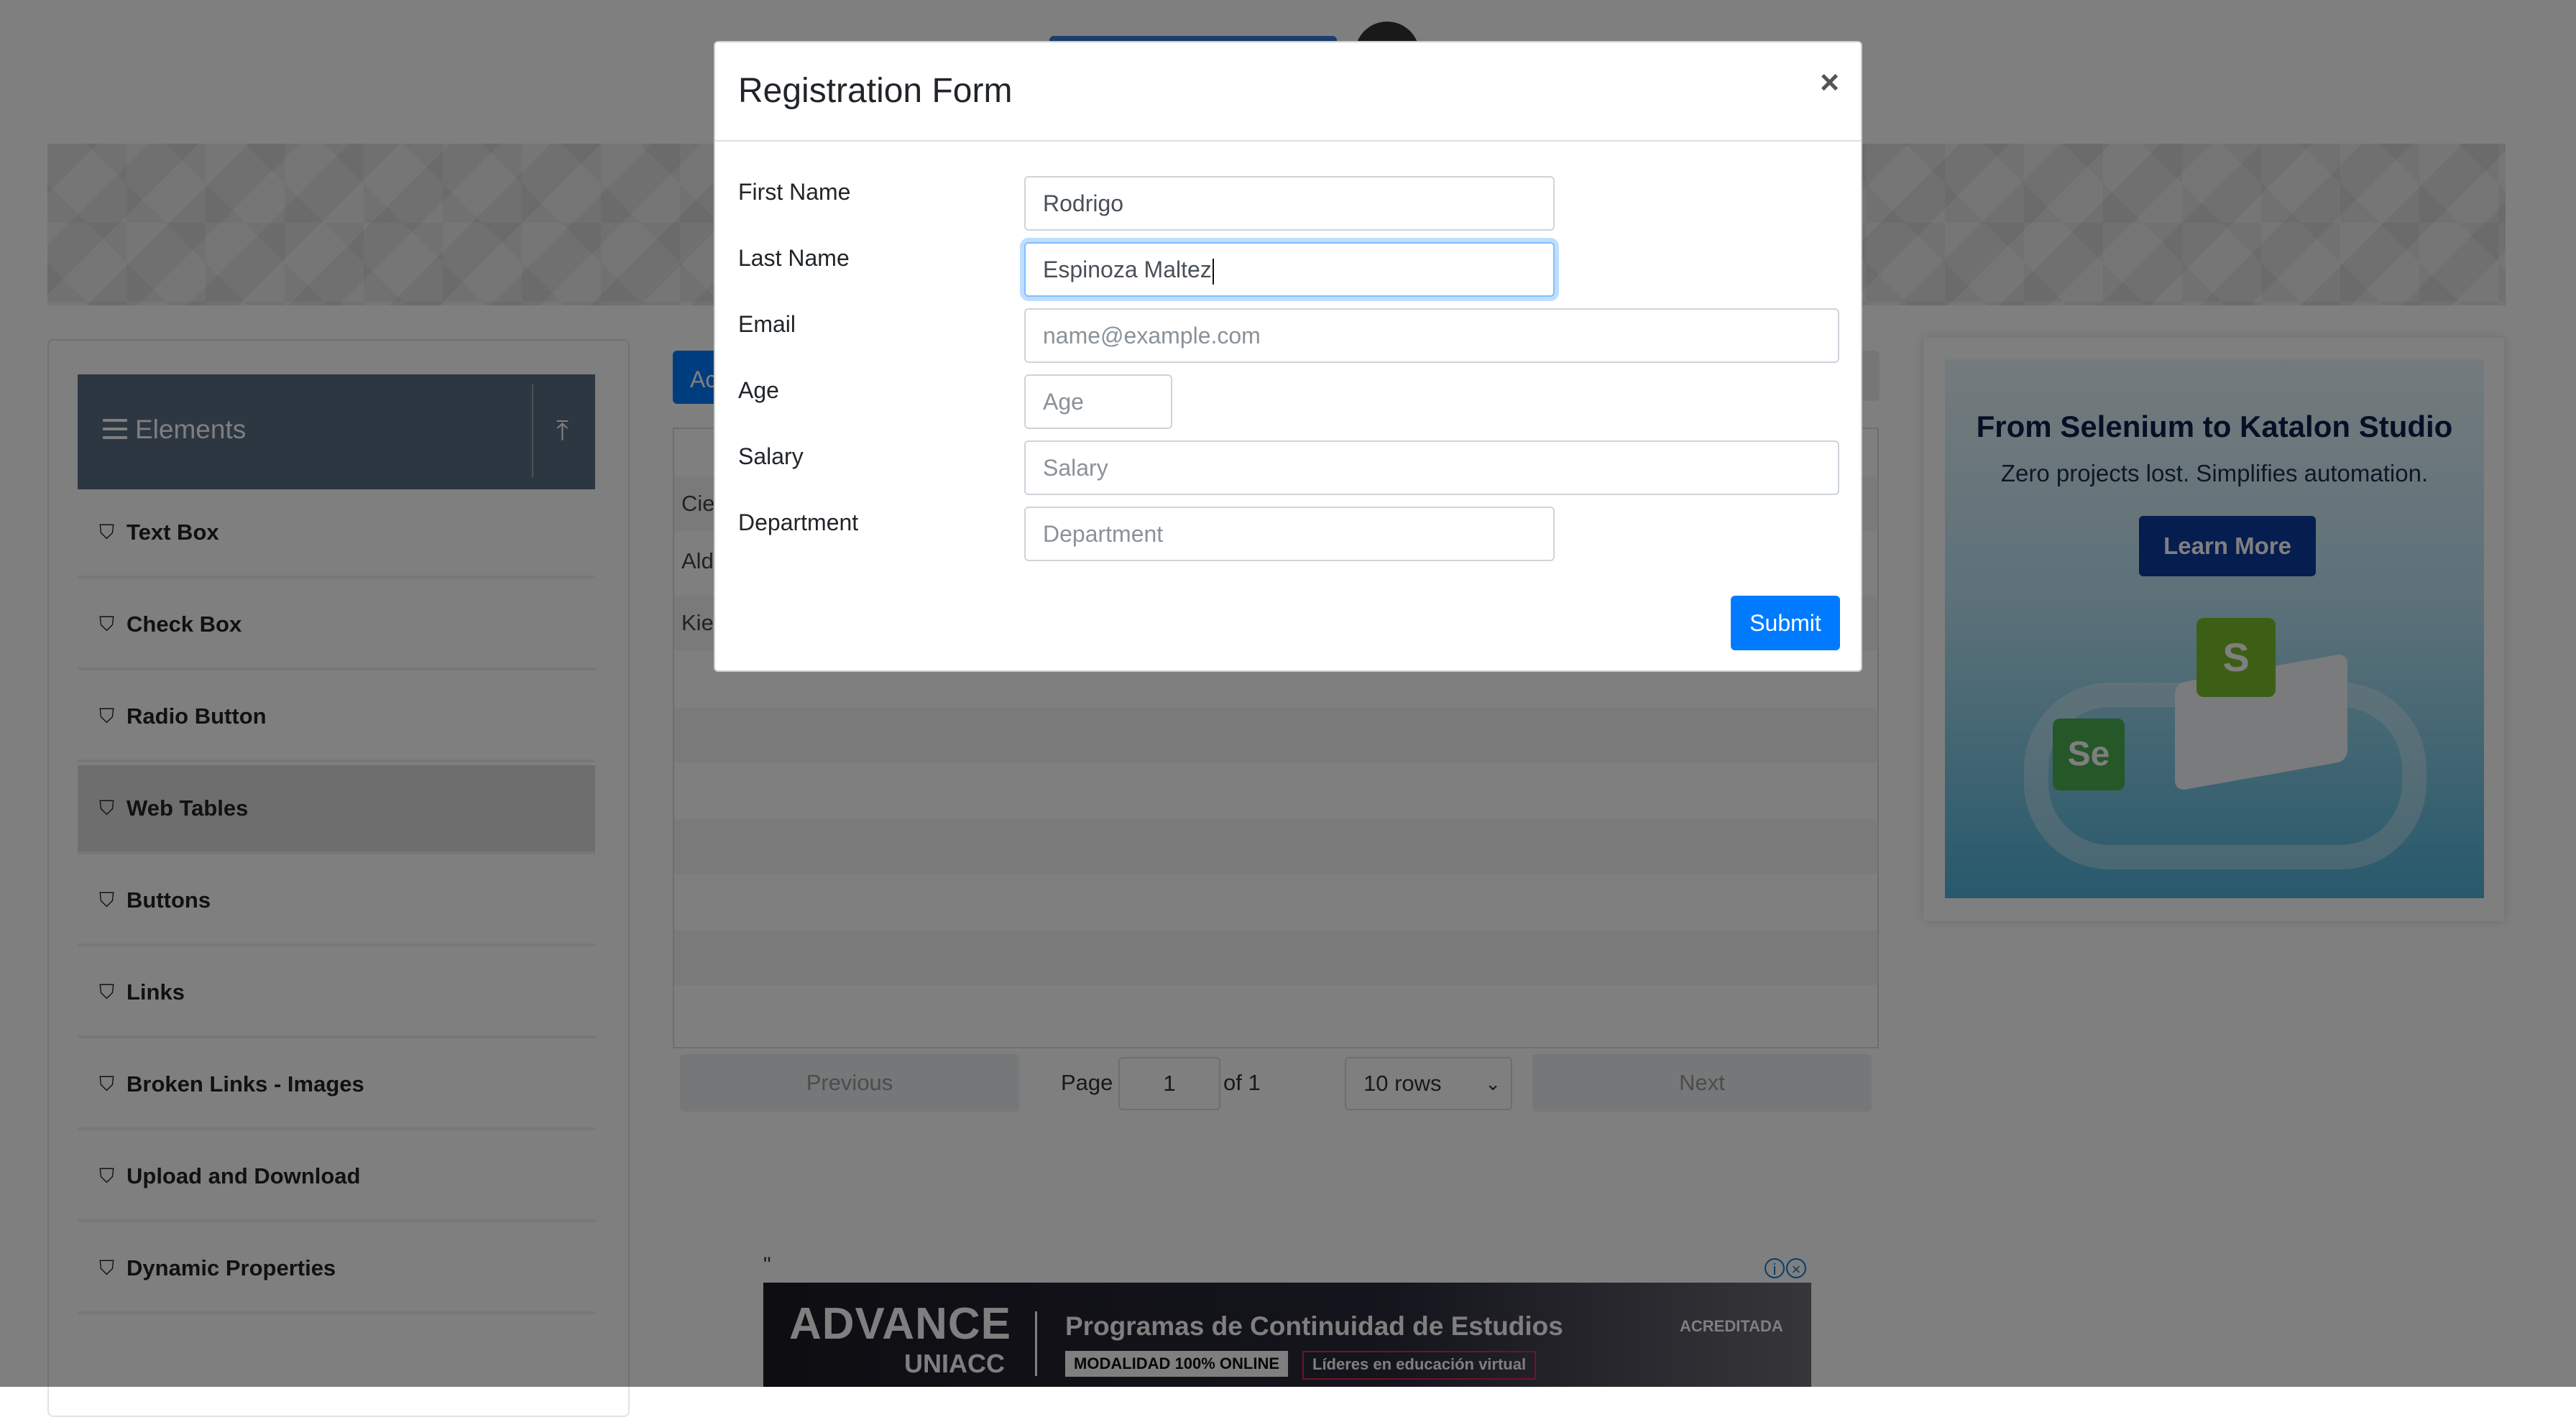 This screenshot has height=1417, width=2576. What do you see at coordinates (1127, 270) in the screenshot?
I see `last-name-value: Espinoza Maltez` at bounding box center [1127, 270].